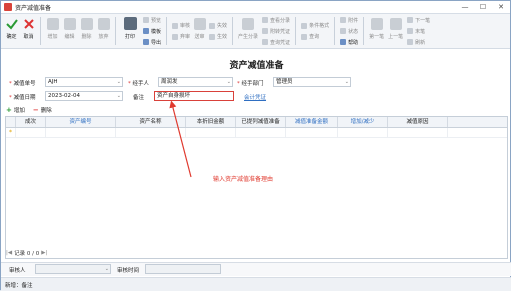  Describe the element at coordinates (255, 97) in the screenshot. I see `voucher-link: 会计凭证` at that location.